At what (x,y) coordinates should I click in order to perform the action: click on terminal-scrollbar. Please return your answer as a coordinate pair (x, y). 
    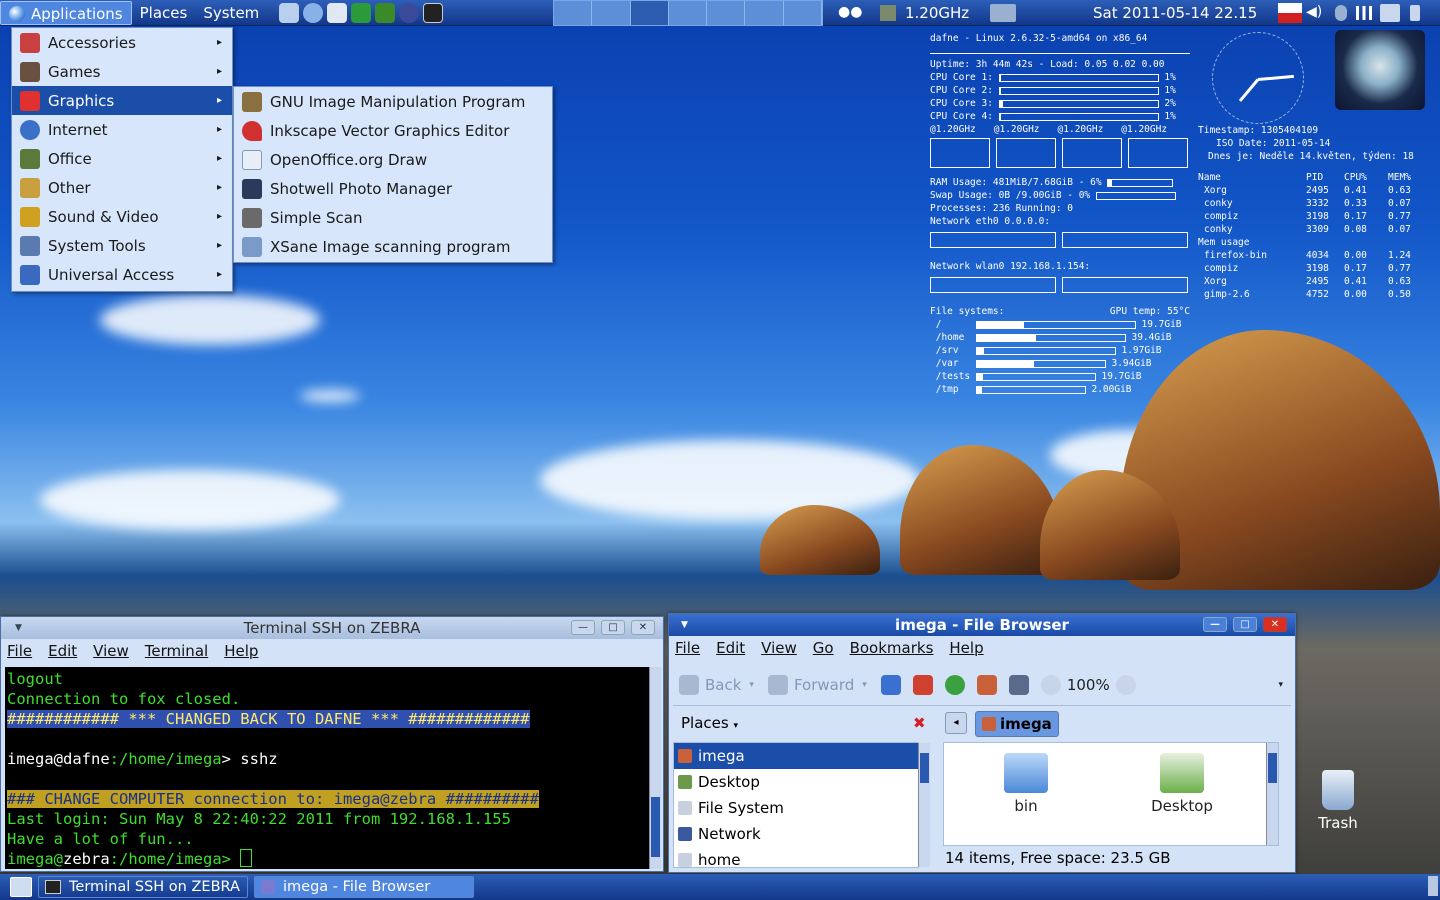
    Looking at the image, I should click on (655, 768).